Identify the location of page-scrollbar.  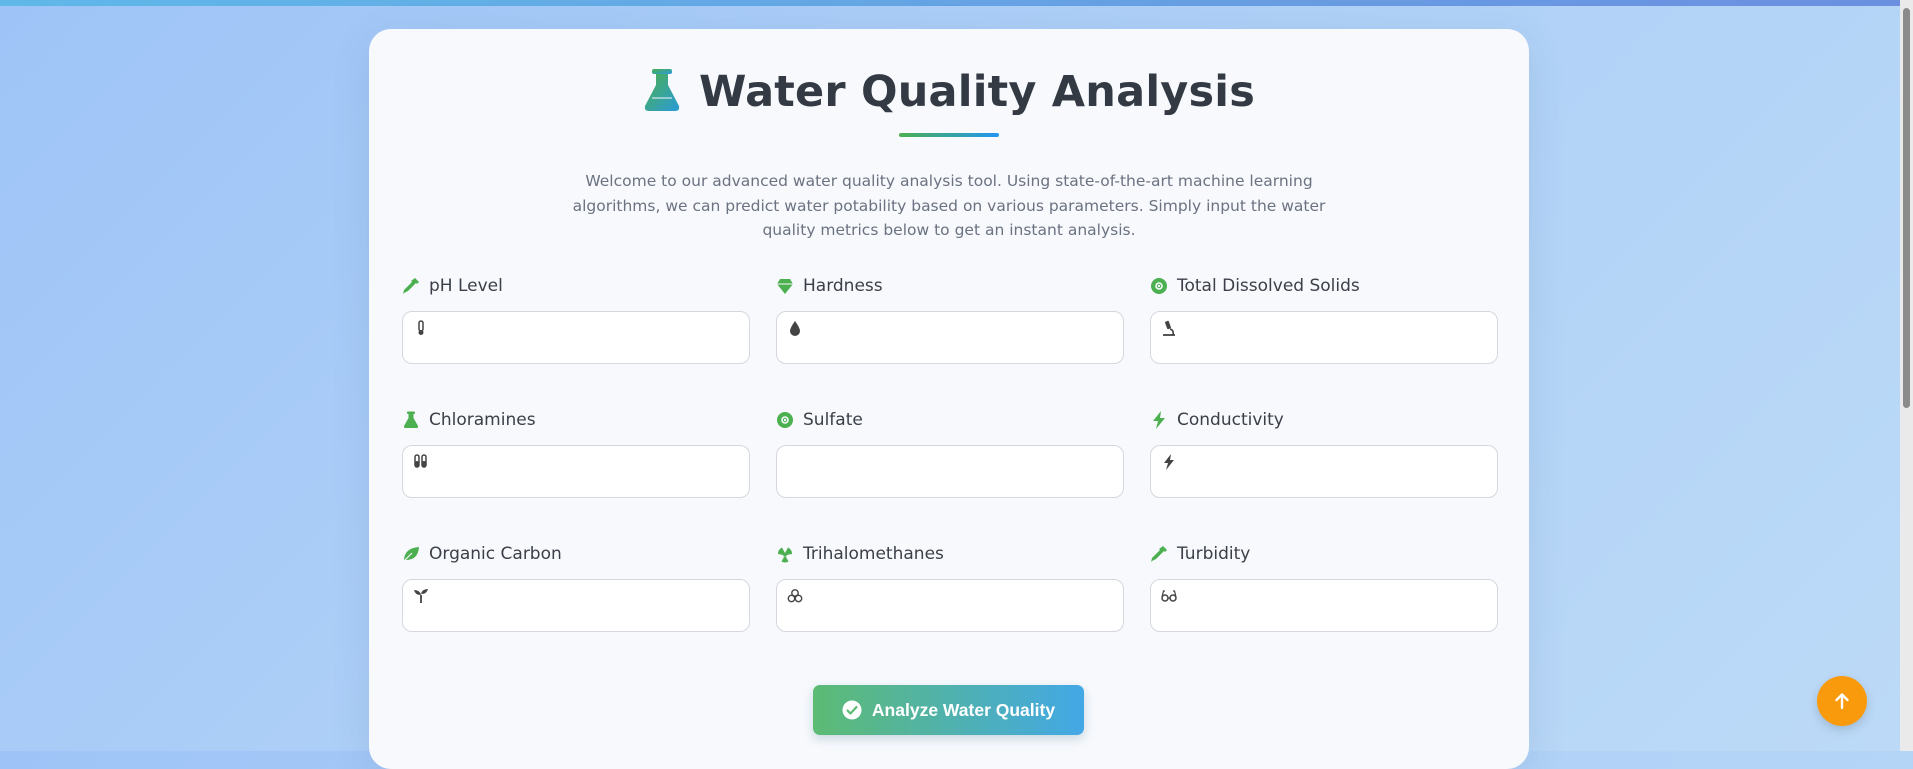
(1906, 375).